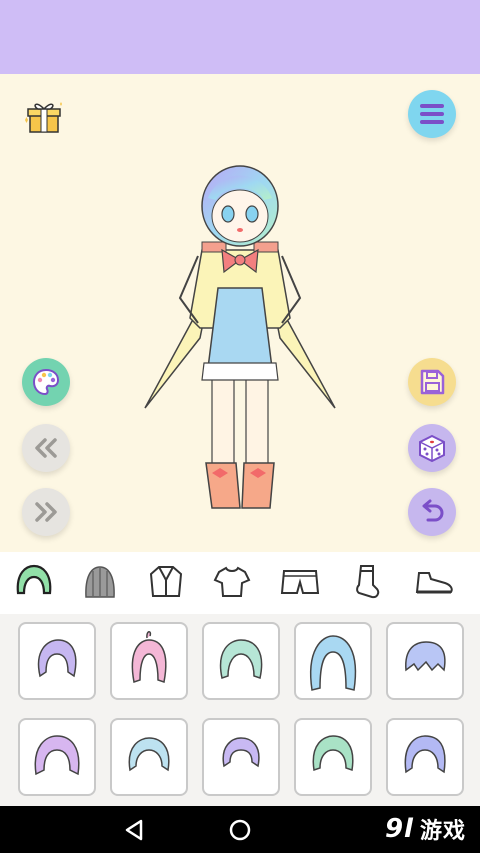  I want to click on beanie-icon, so click(100, 582).